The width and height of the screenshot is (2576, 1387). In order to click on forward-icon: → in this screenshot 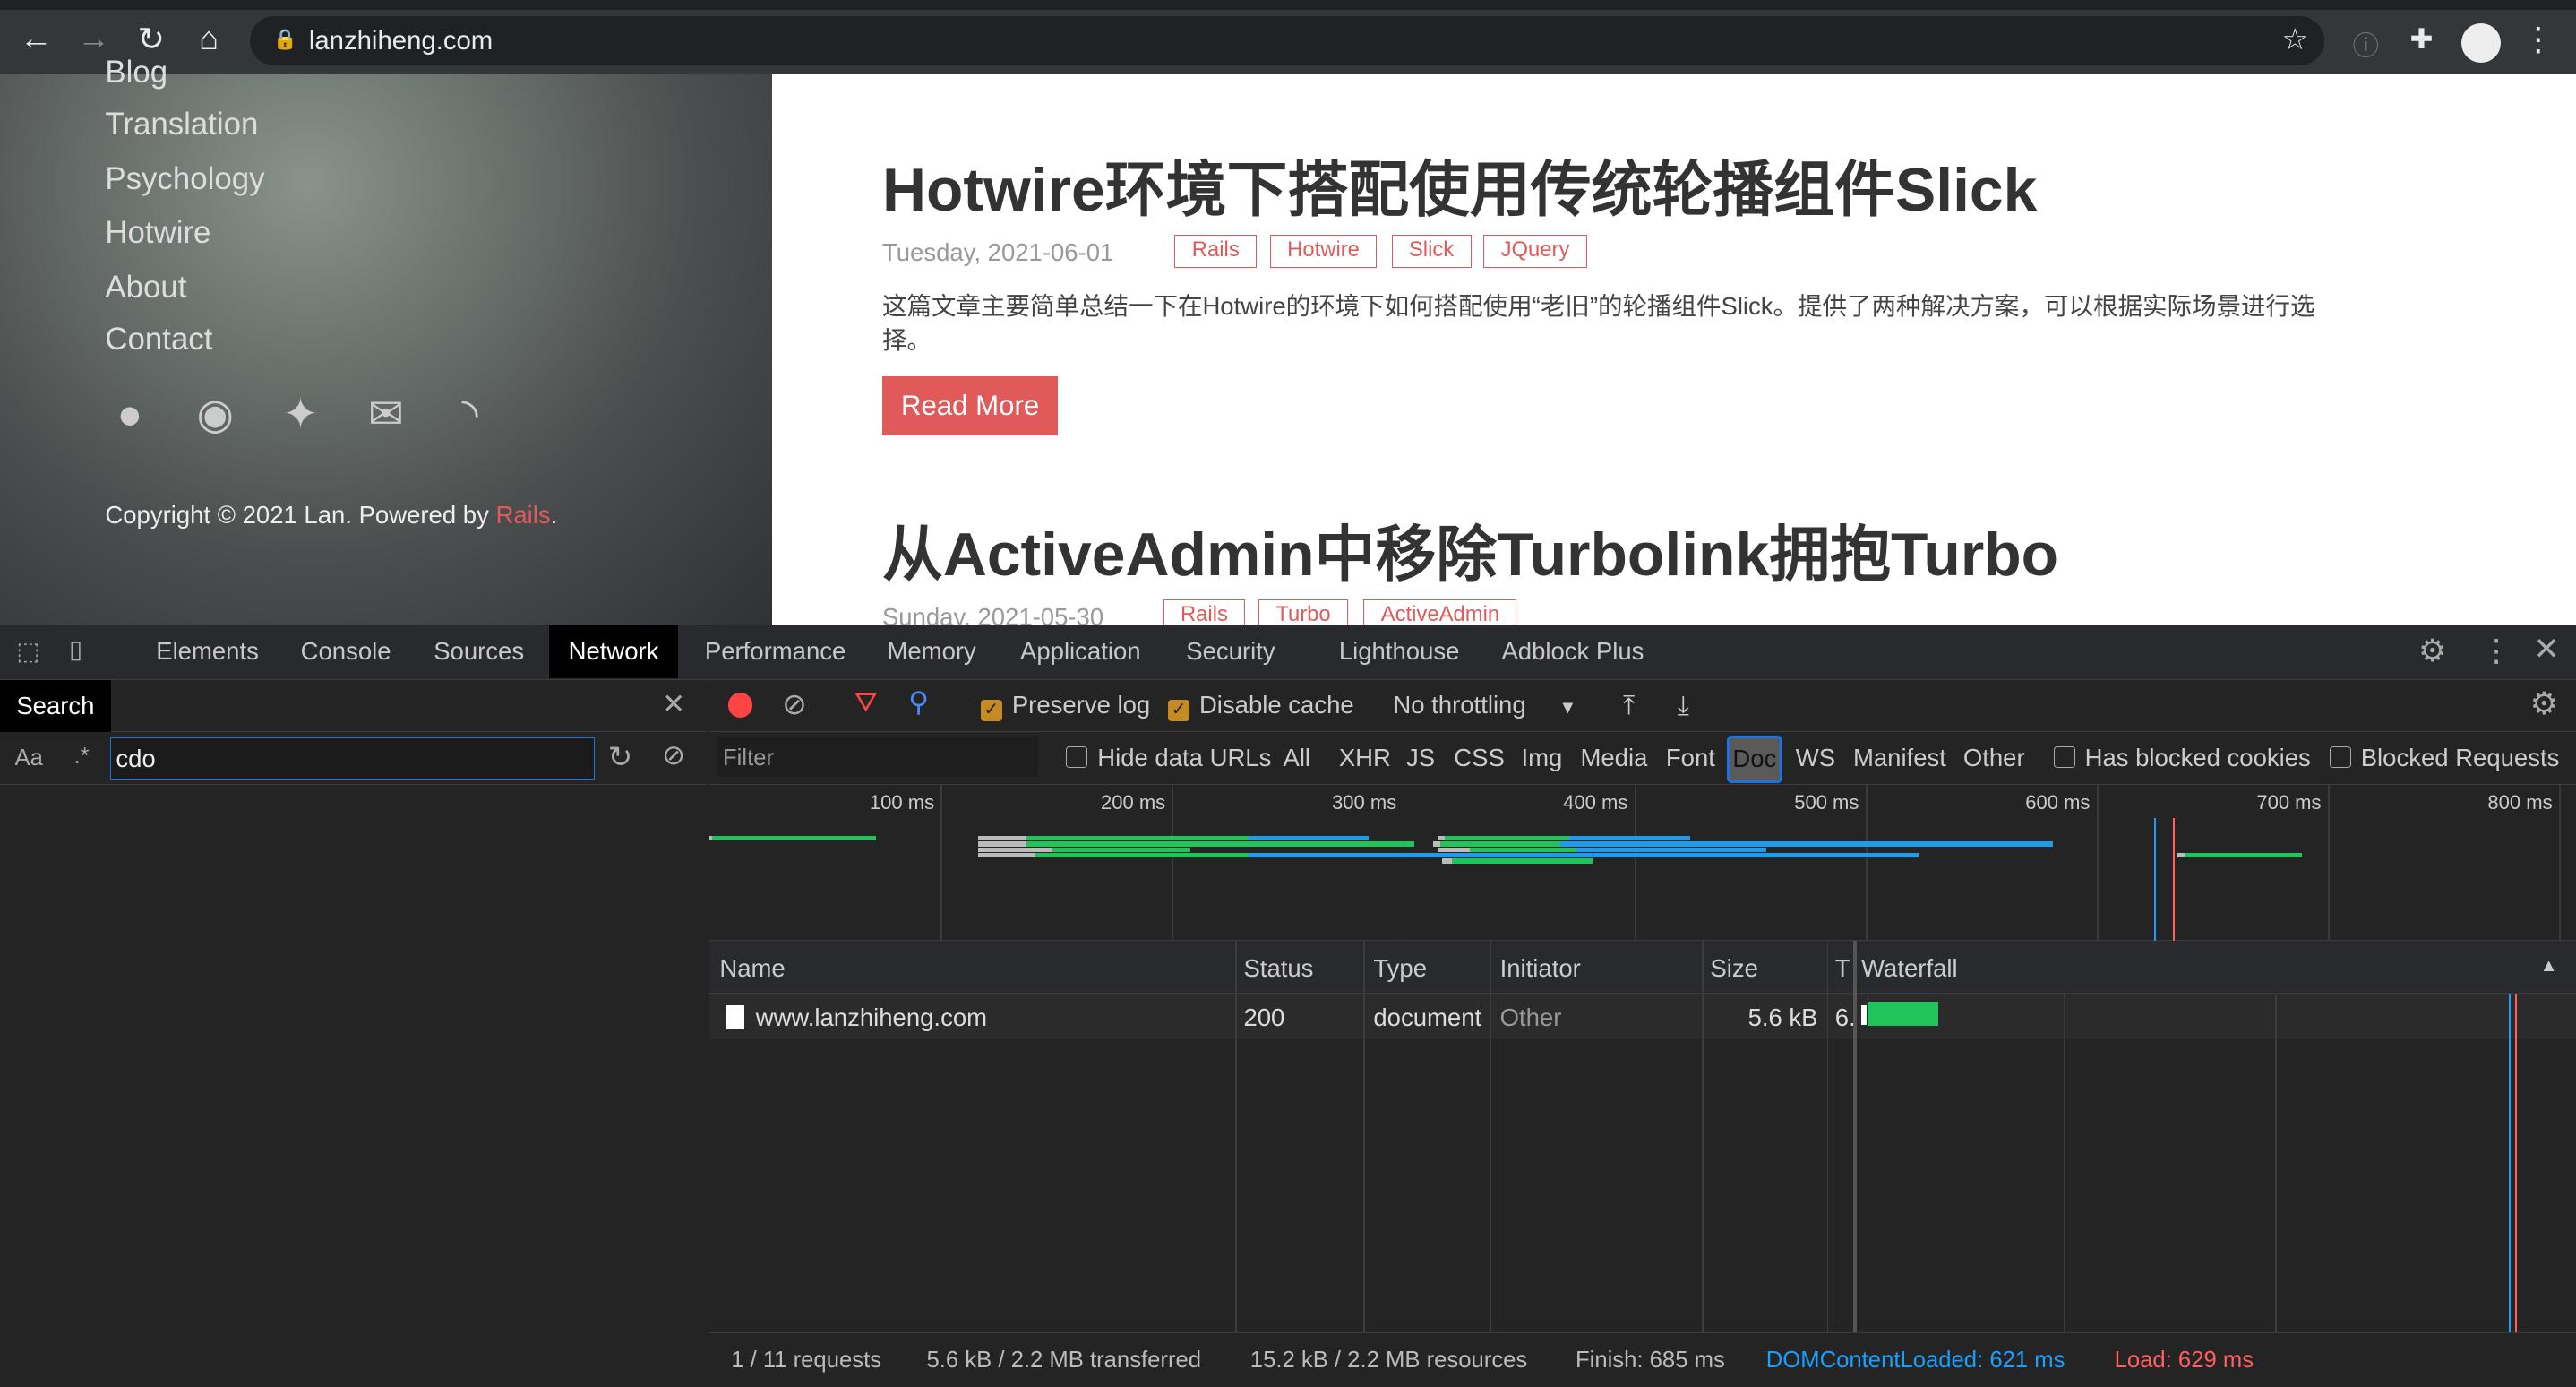, I will do `click(94, 38)`.